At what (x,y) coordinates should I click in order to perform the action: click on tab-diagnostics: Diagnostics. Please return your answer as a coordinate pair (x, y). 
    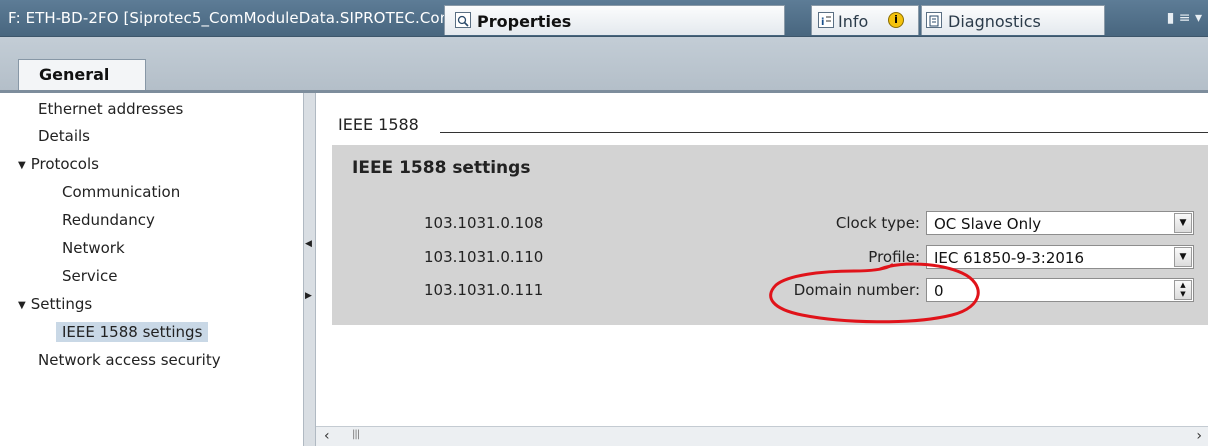
    Looking at the image, I should click on (1013, 20).